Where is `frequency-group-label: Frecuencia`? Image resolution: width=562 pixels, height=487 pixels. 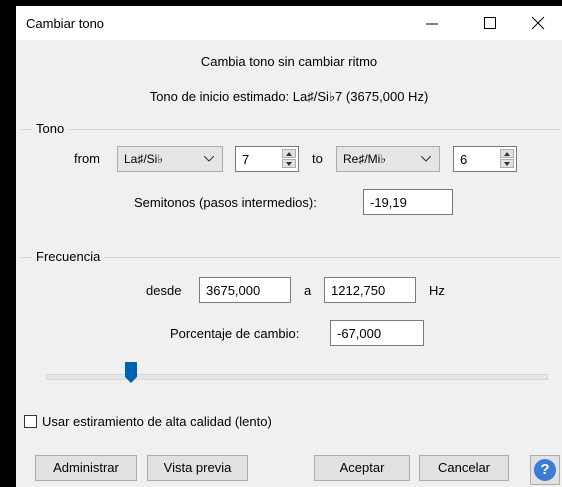 frequency-group-label: Frecuencia is located at coordinates (68, 256).